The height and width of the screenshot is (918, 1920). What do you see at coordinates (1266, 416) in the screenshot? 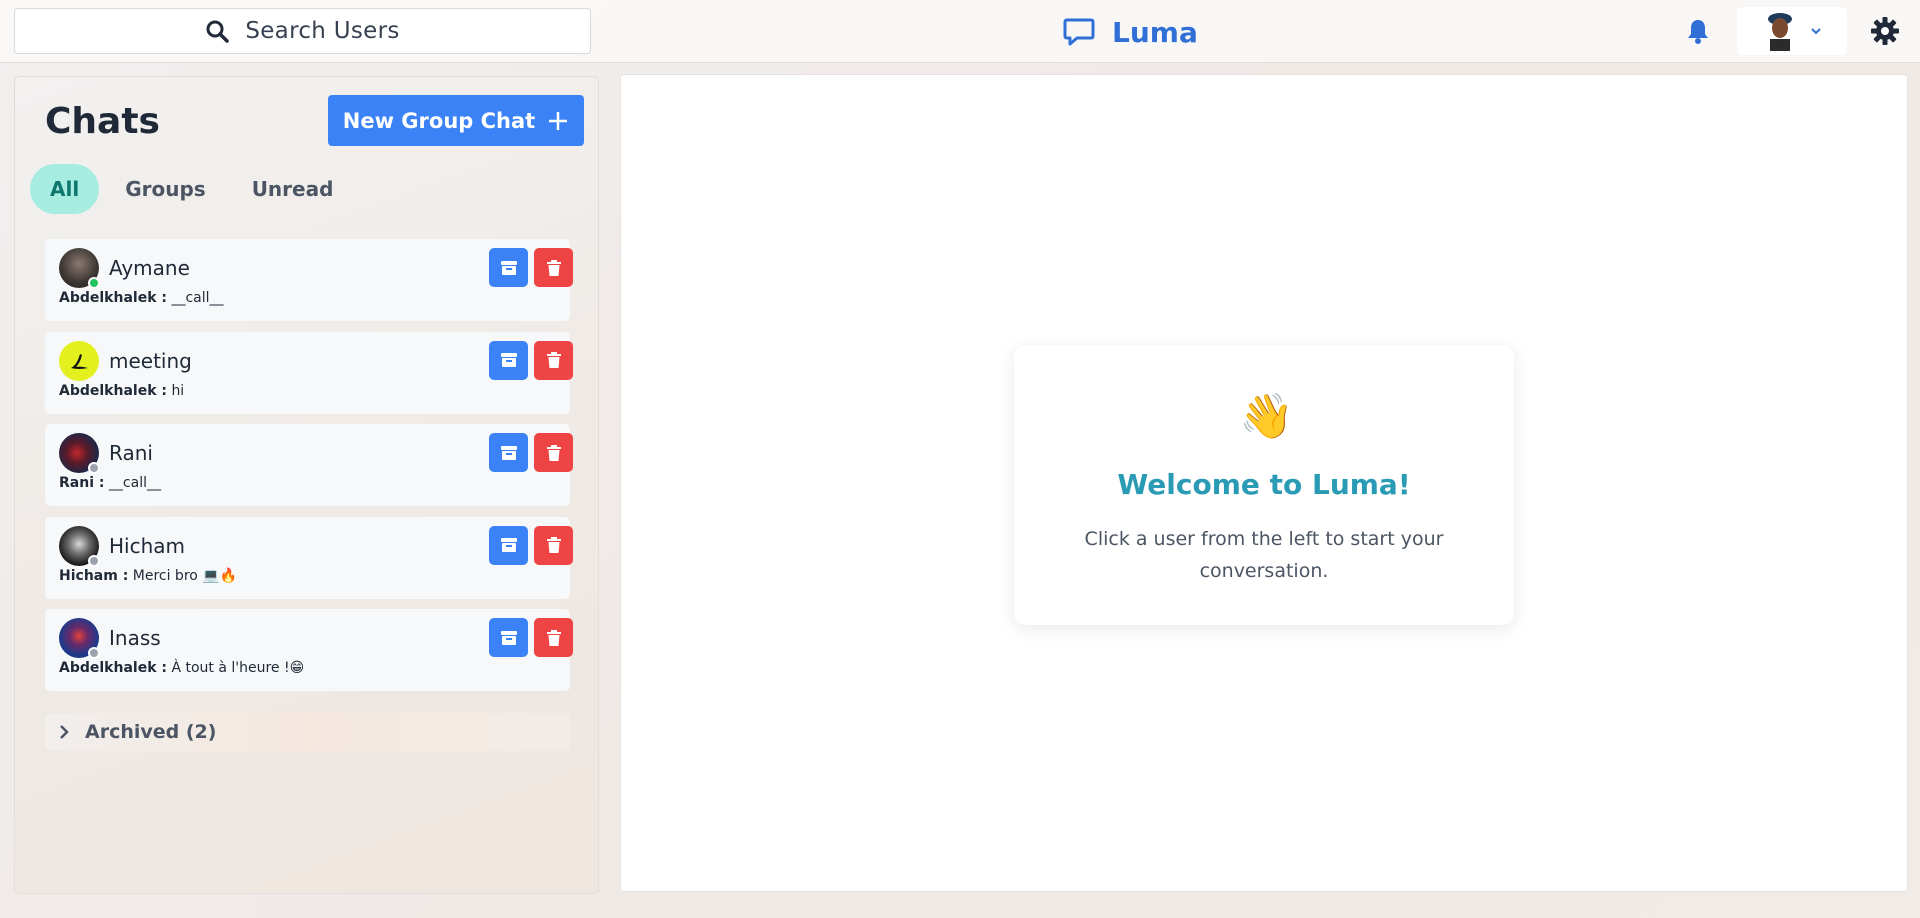
I see `waving-hand-icon: 👋` at bounding box center [1266, 416].